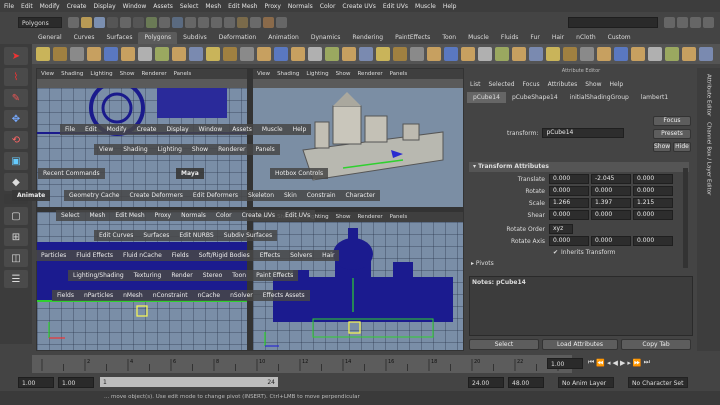  Describe the element at coordinates (239, 275) in the screenshot. I see `hotbox-item-toon: Toon` at that location.